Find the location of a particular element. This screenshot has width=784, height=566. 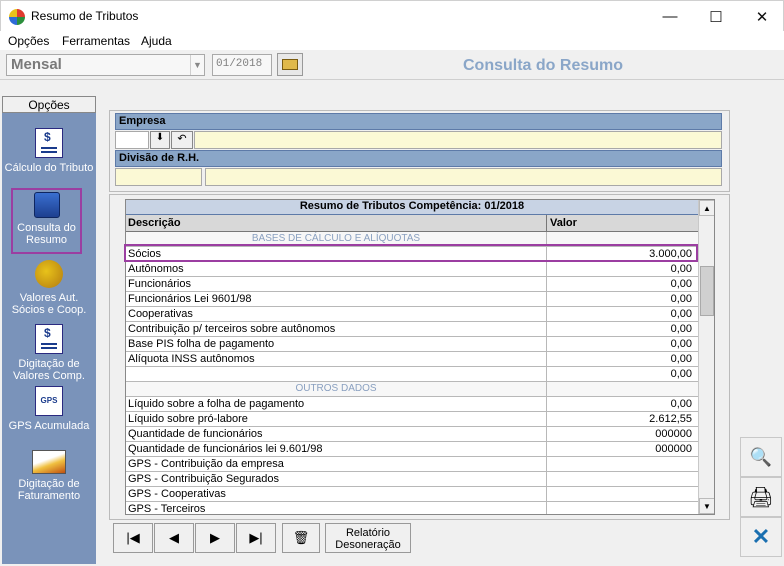

next-record-button: ▶ is located at coordinates (215, 538).